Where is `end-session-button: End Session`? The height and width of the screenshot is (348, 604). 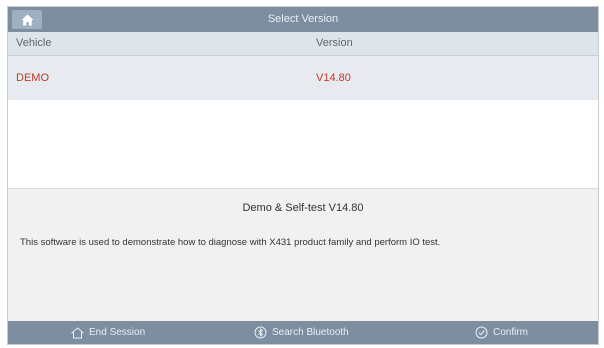
end-session-button: End Session is located at coordinates (108, 332).